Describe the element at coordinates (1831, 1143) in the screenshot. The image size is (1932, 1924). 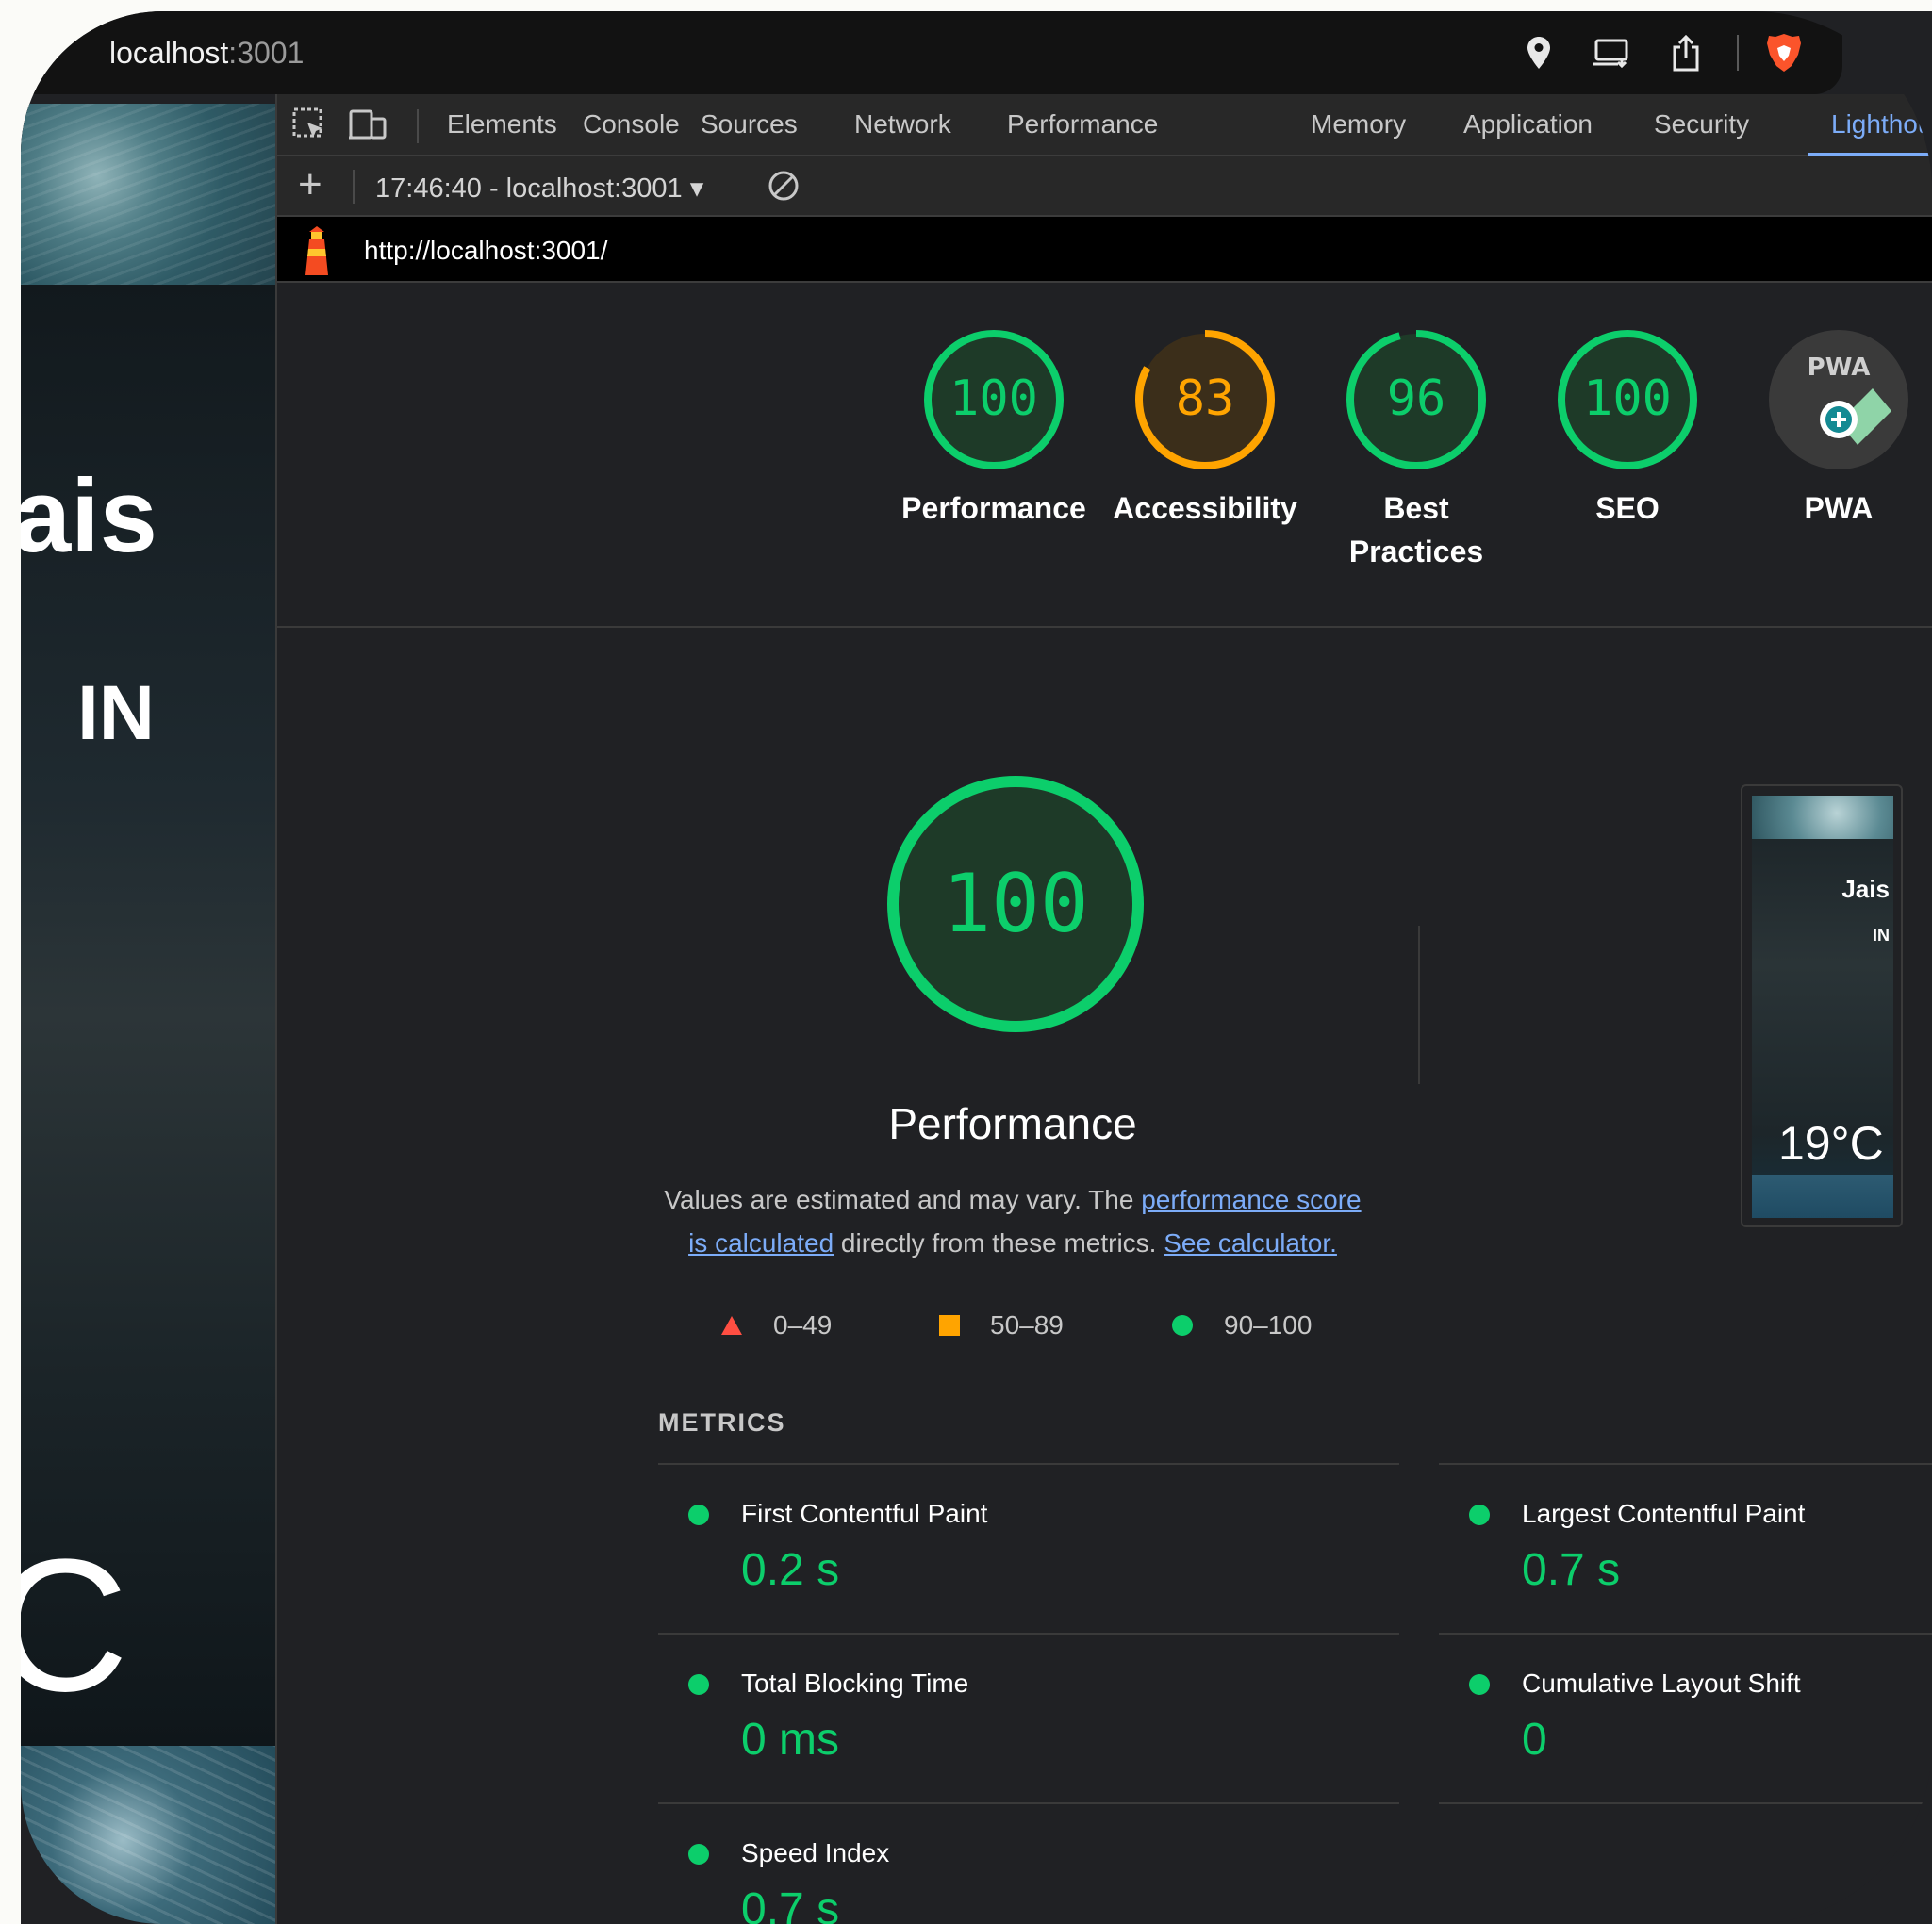
I see `thumbnail-temperature: 19°C` at that location.